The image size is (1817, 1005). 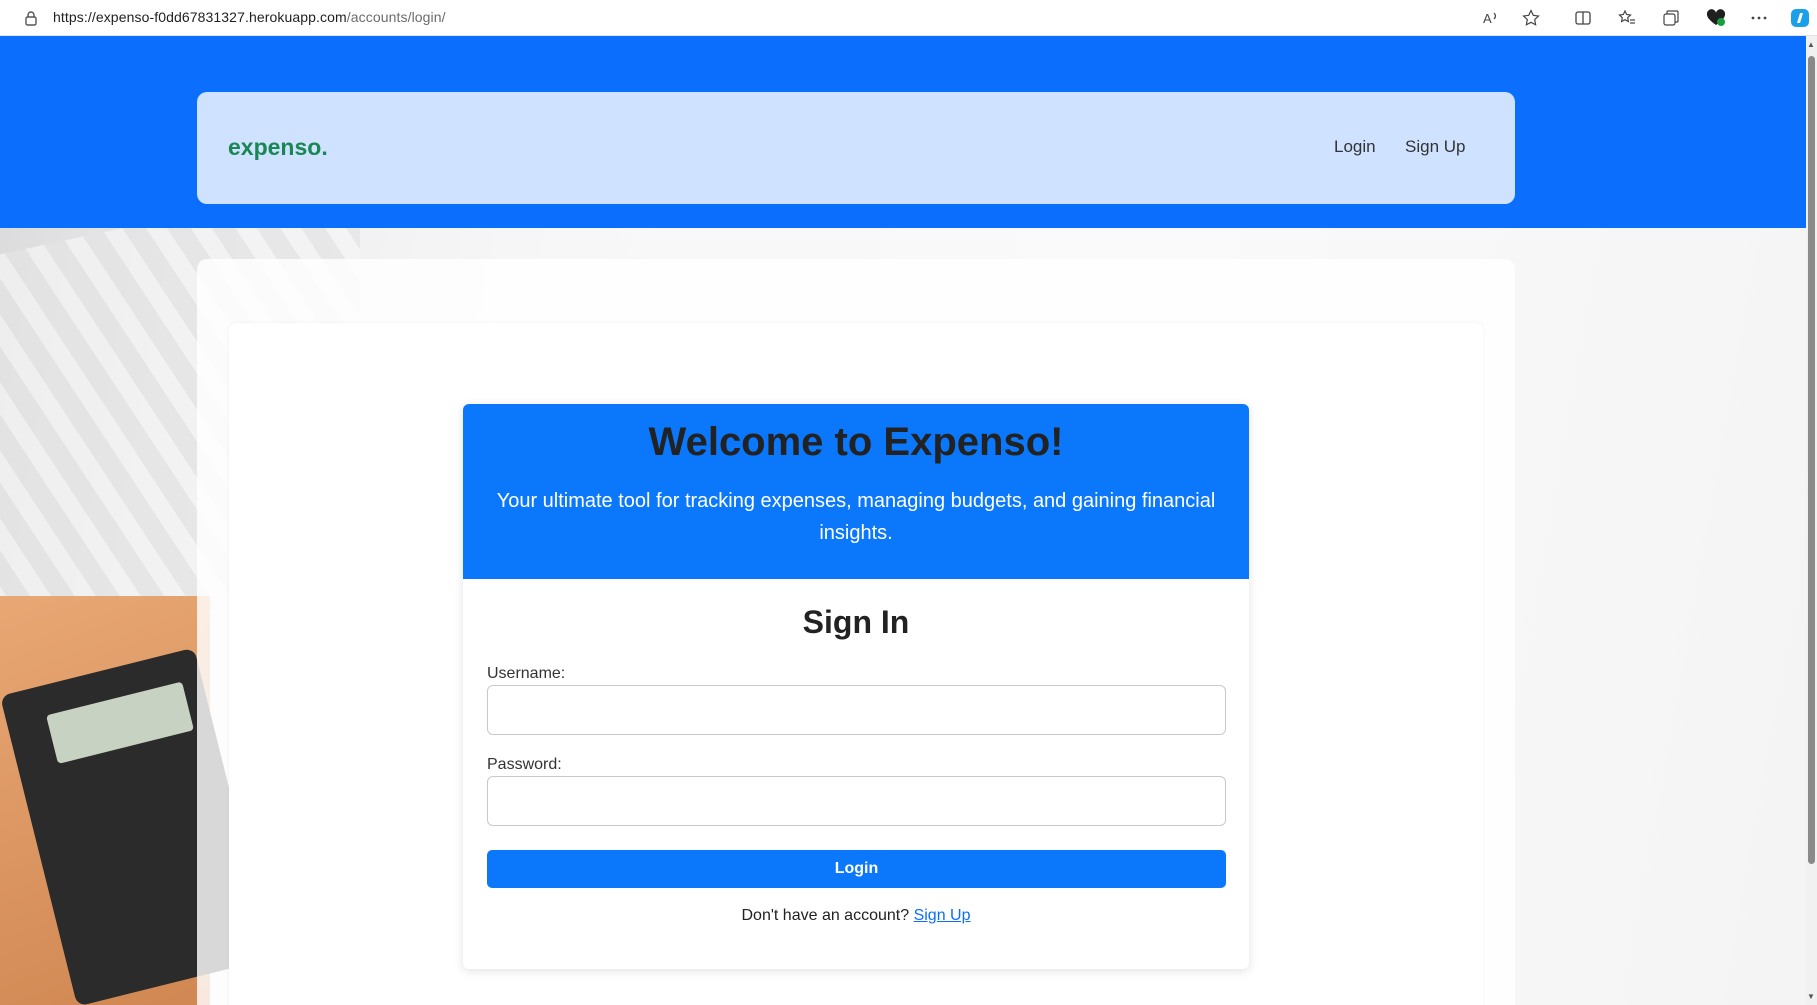 I want to click on browser-essentials-icon, so click(x=1716, y=18).